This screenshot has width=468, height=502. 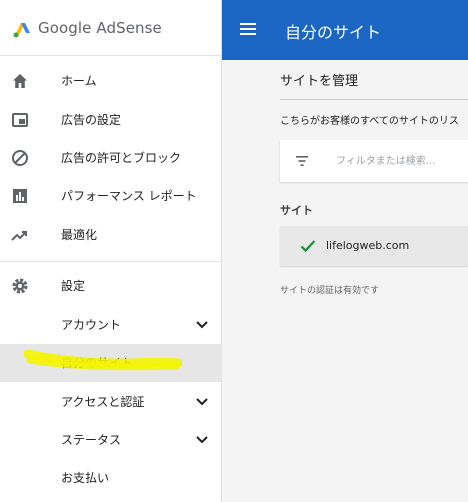 I want to click on sidebar-item-label: ホーム, so click(x=79, y=81).